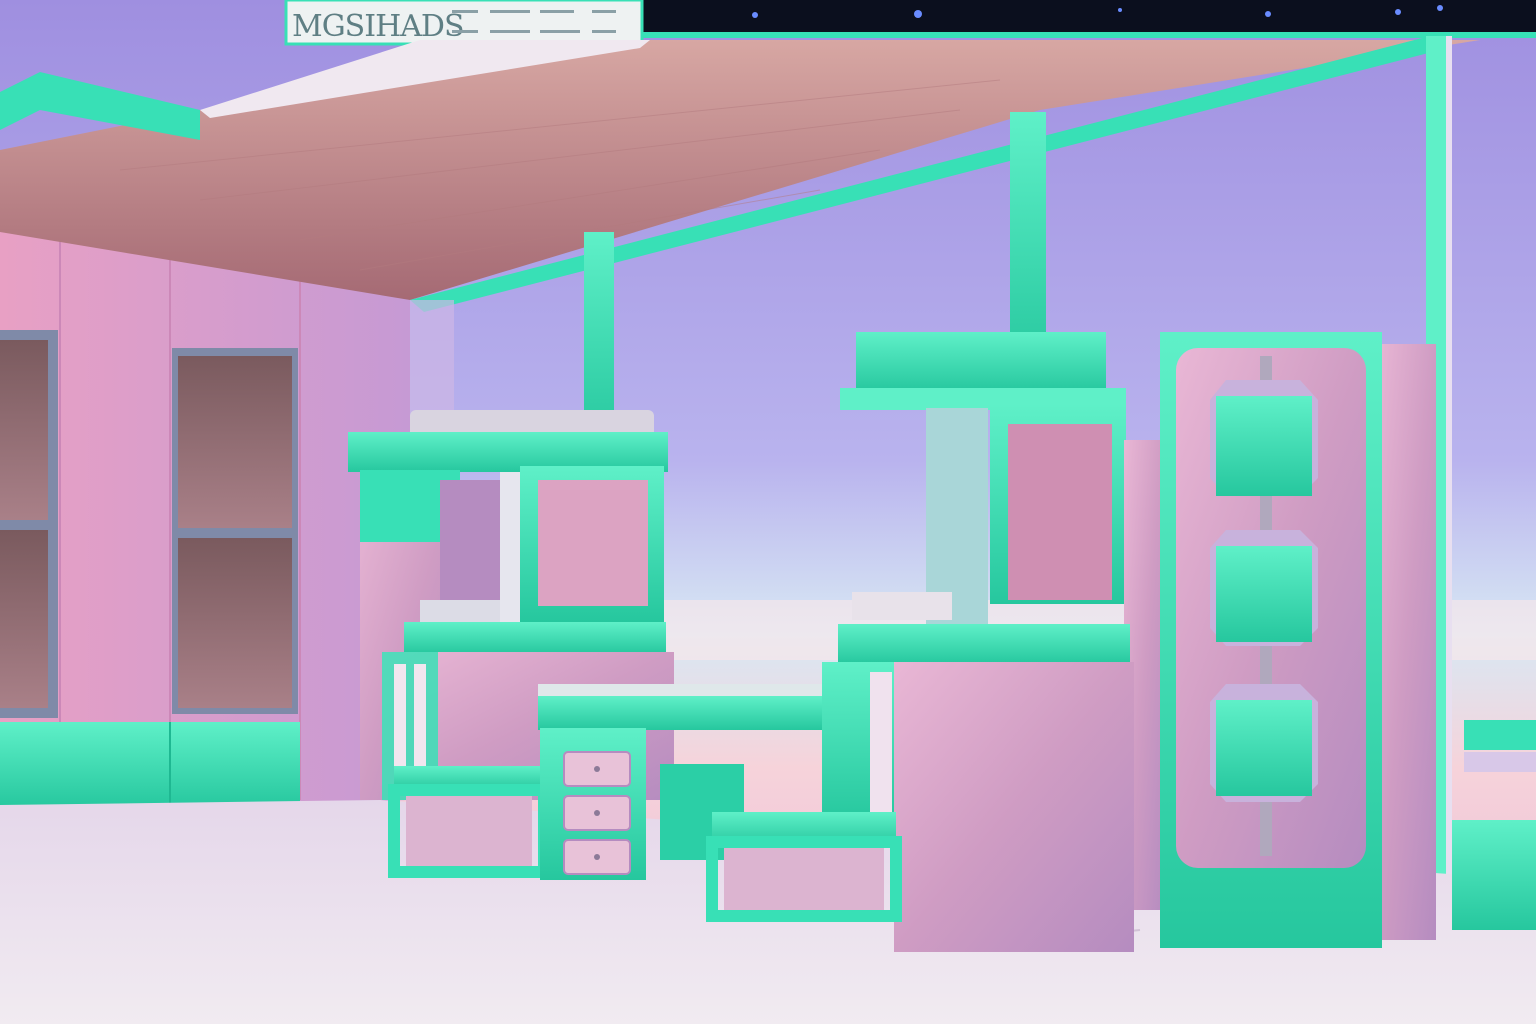 This screenshot has height=1024, width=1536. What do you see at coordinates (1264, 591) in the screenshot?
I see `capsule-modules` at bounding box center [1264, 591].